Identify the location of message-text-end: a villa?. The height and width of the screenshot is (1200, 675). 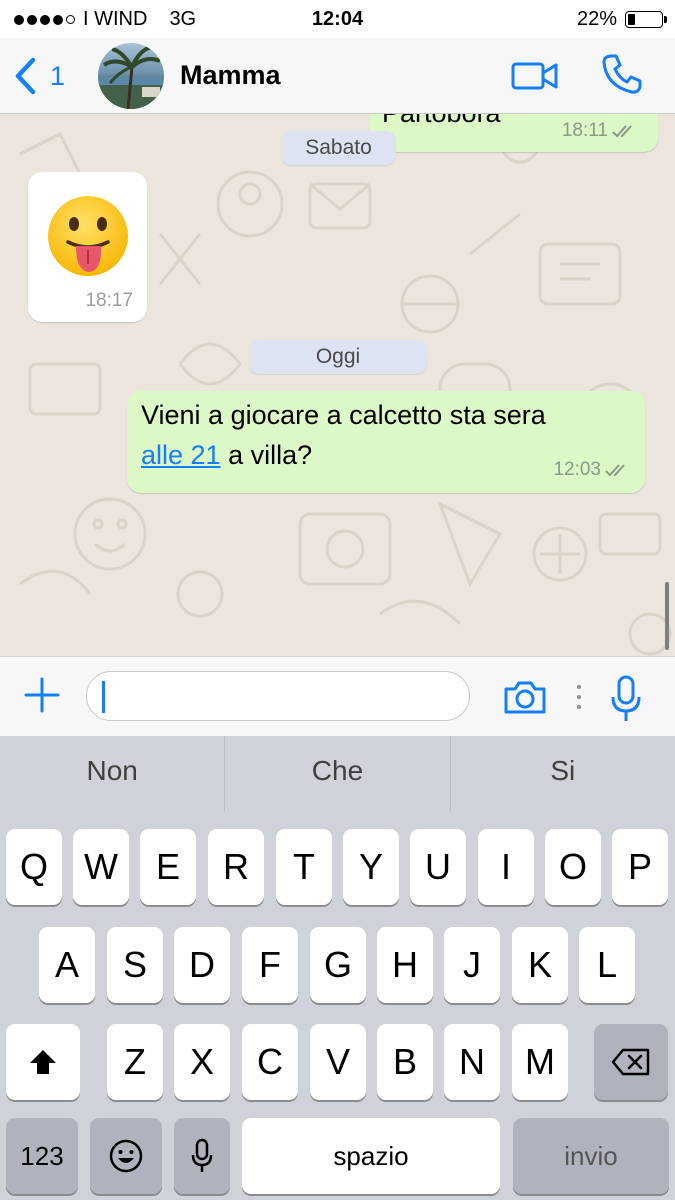
(266, 455).